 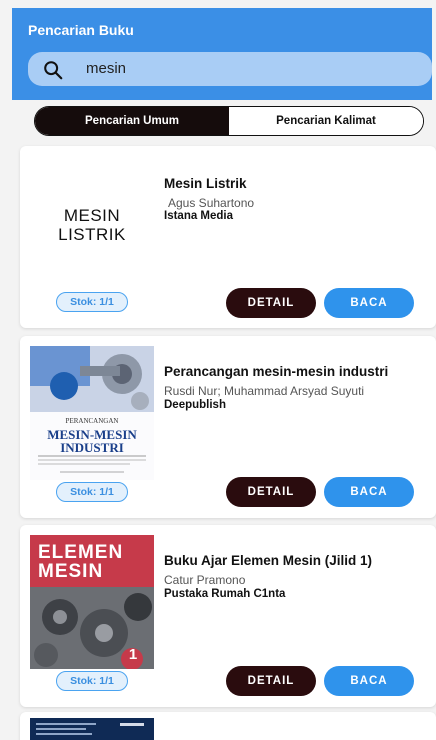 I want to click on cover-title: PERANCANGAN MESIN-MESIN INDUSTRI, so click(x=92, y=436).